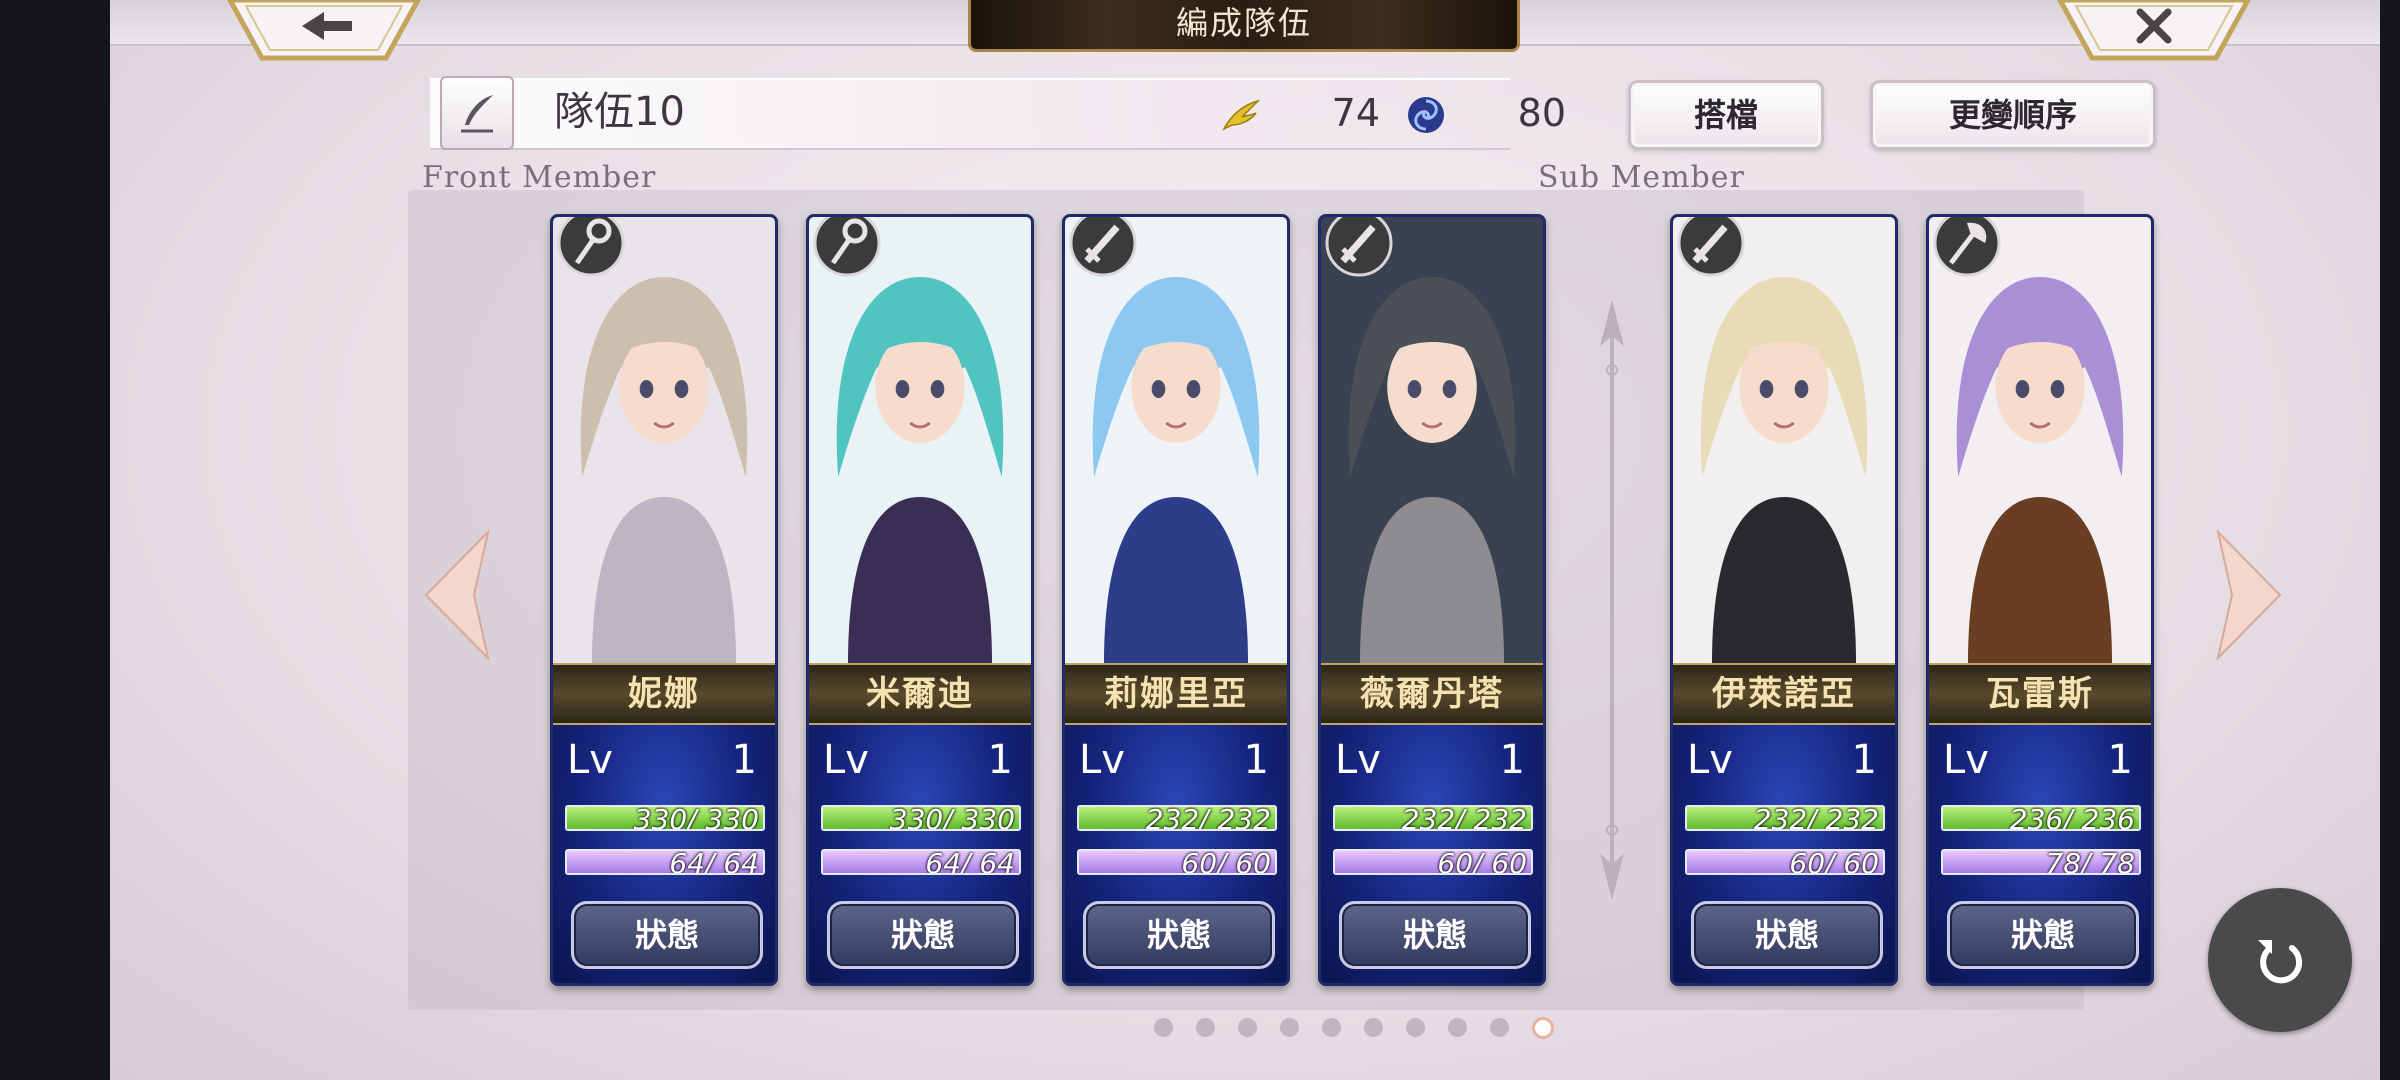  I want to click on swirl-icon, so click(1426, 115).